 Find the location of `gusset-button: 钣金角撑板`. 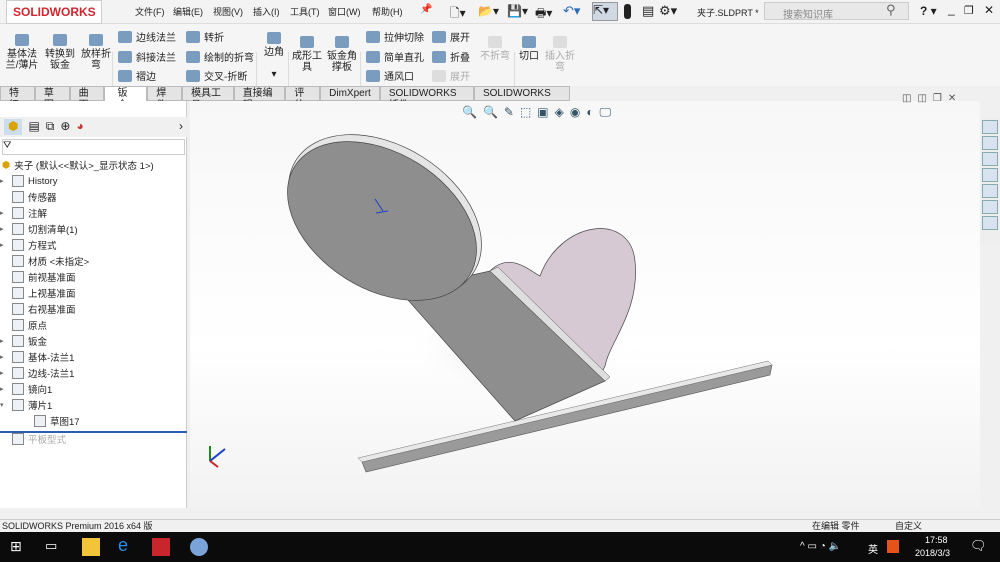

gusset-button: 钣金角撑板 is located at coordinates (342, 54).